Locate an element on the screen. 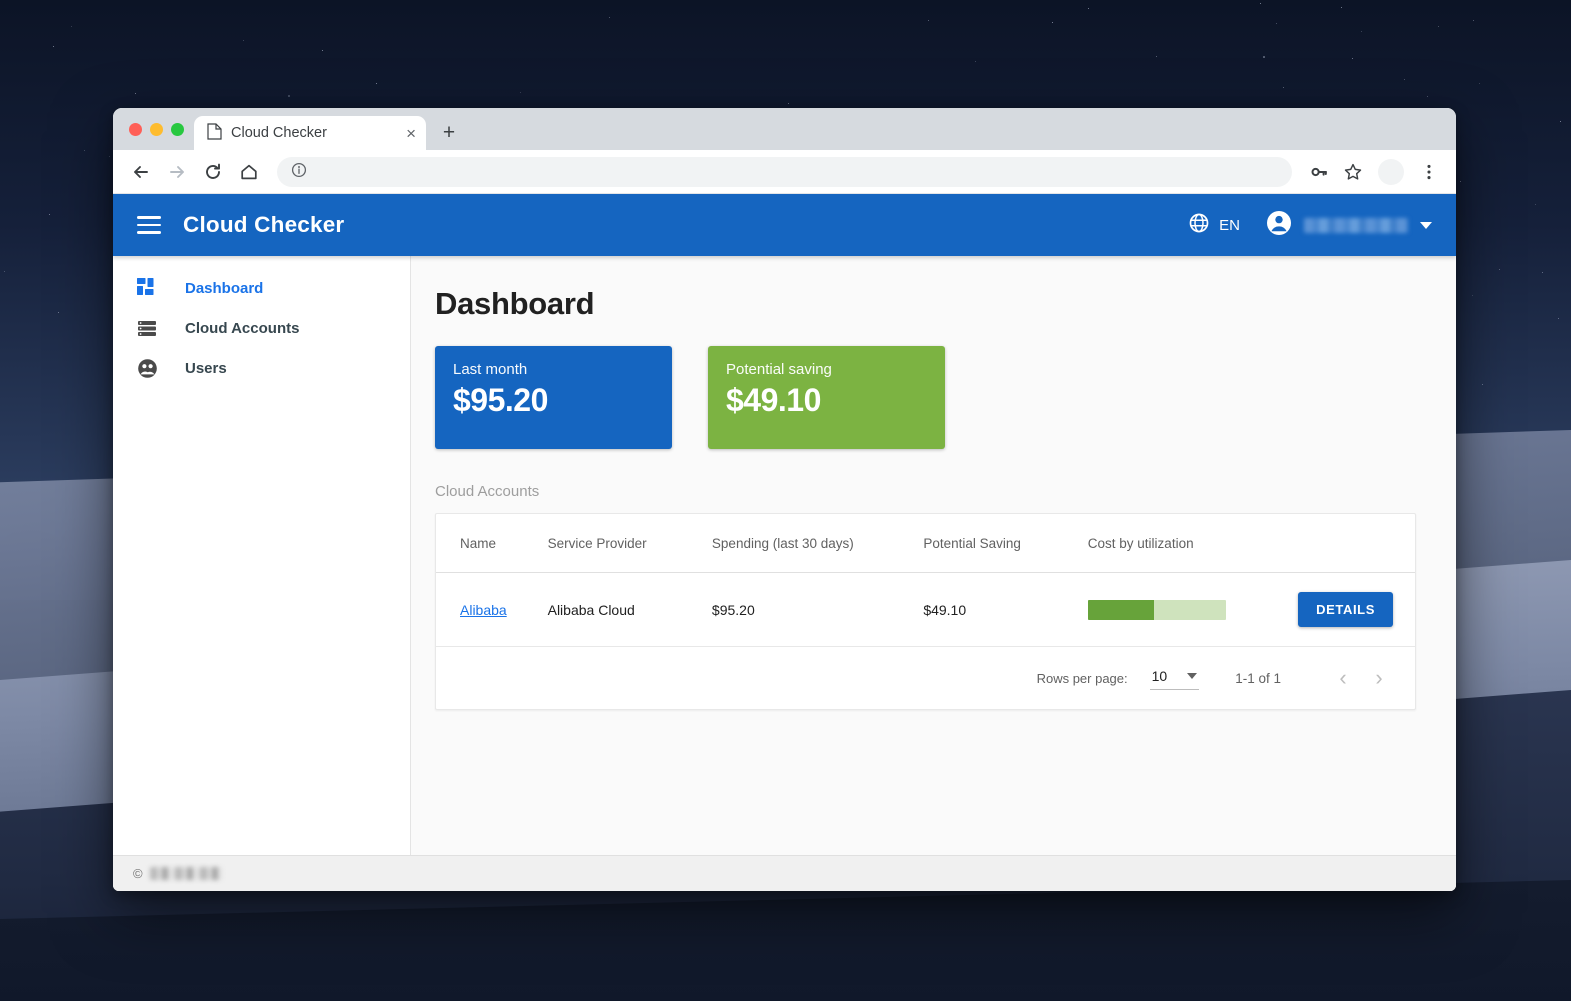  cell-potential-saving: $49.10 is located at coordinates (1005, 609).